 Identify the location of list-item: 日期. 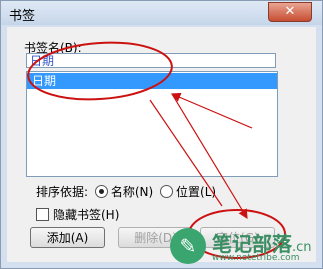
(152, 81).